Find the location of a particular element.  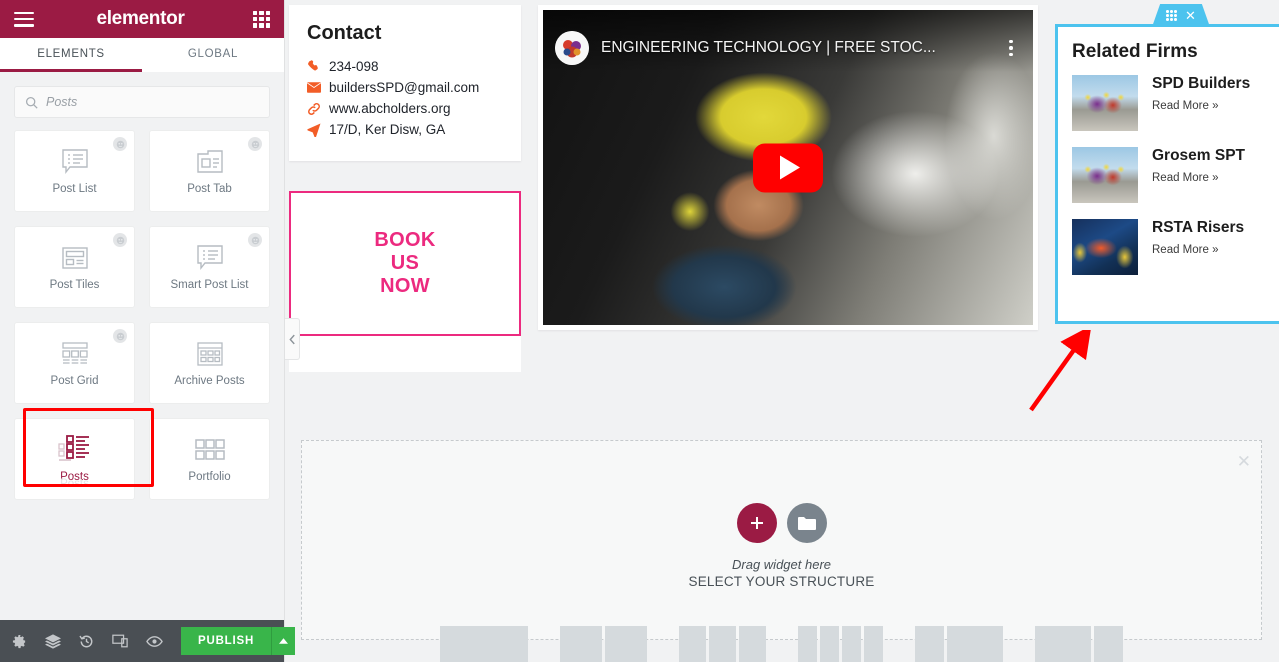

contact-phone-text: 234-098 is located at coordinates (354, 66).